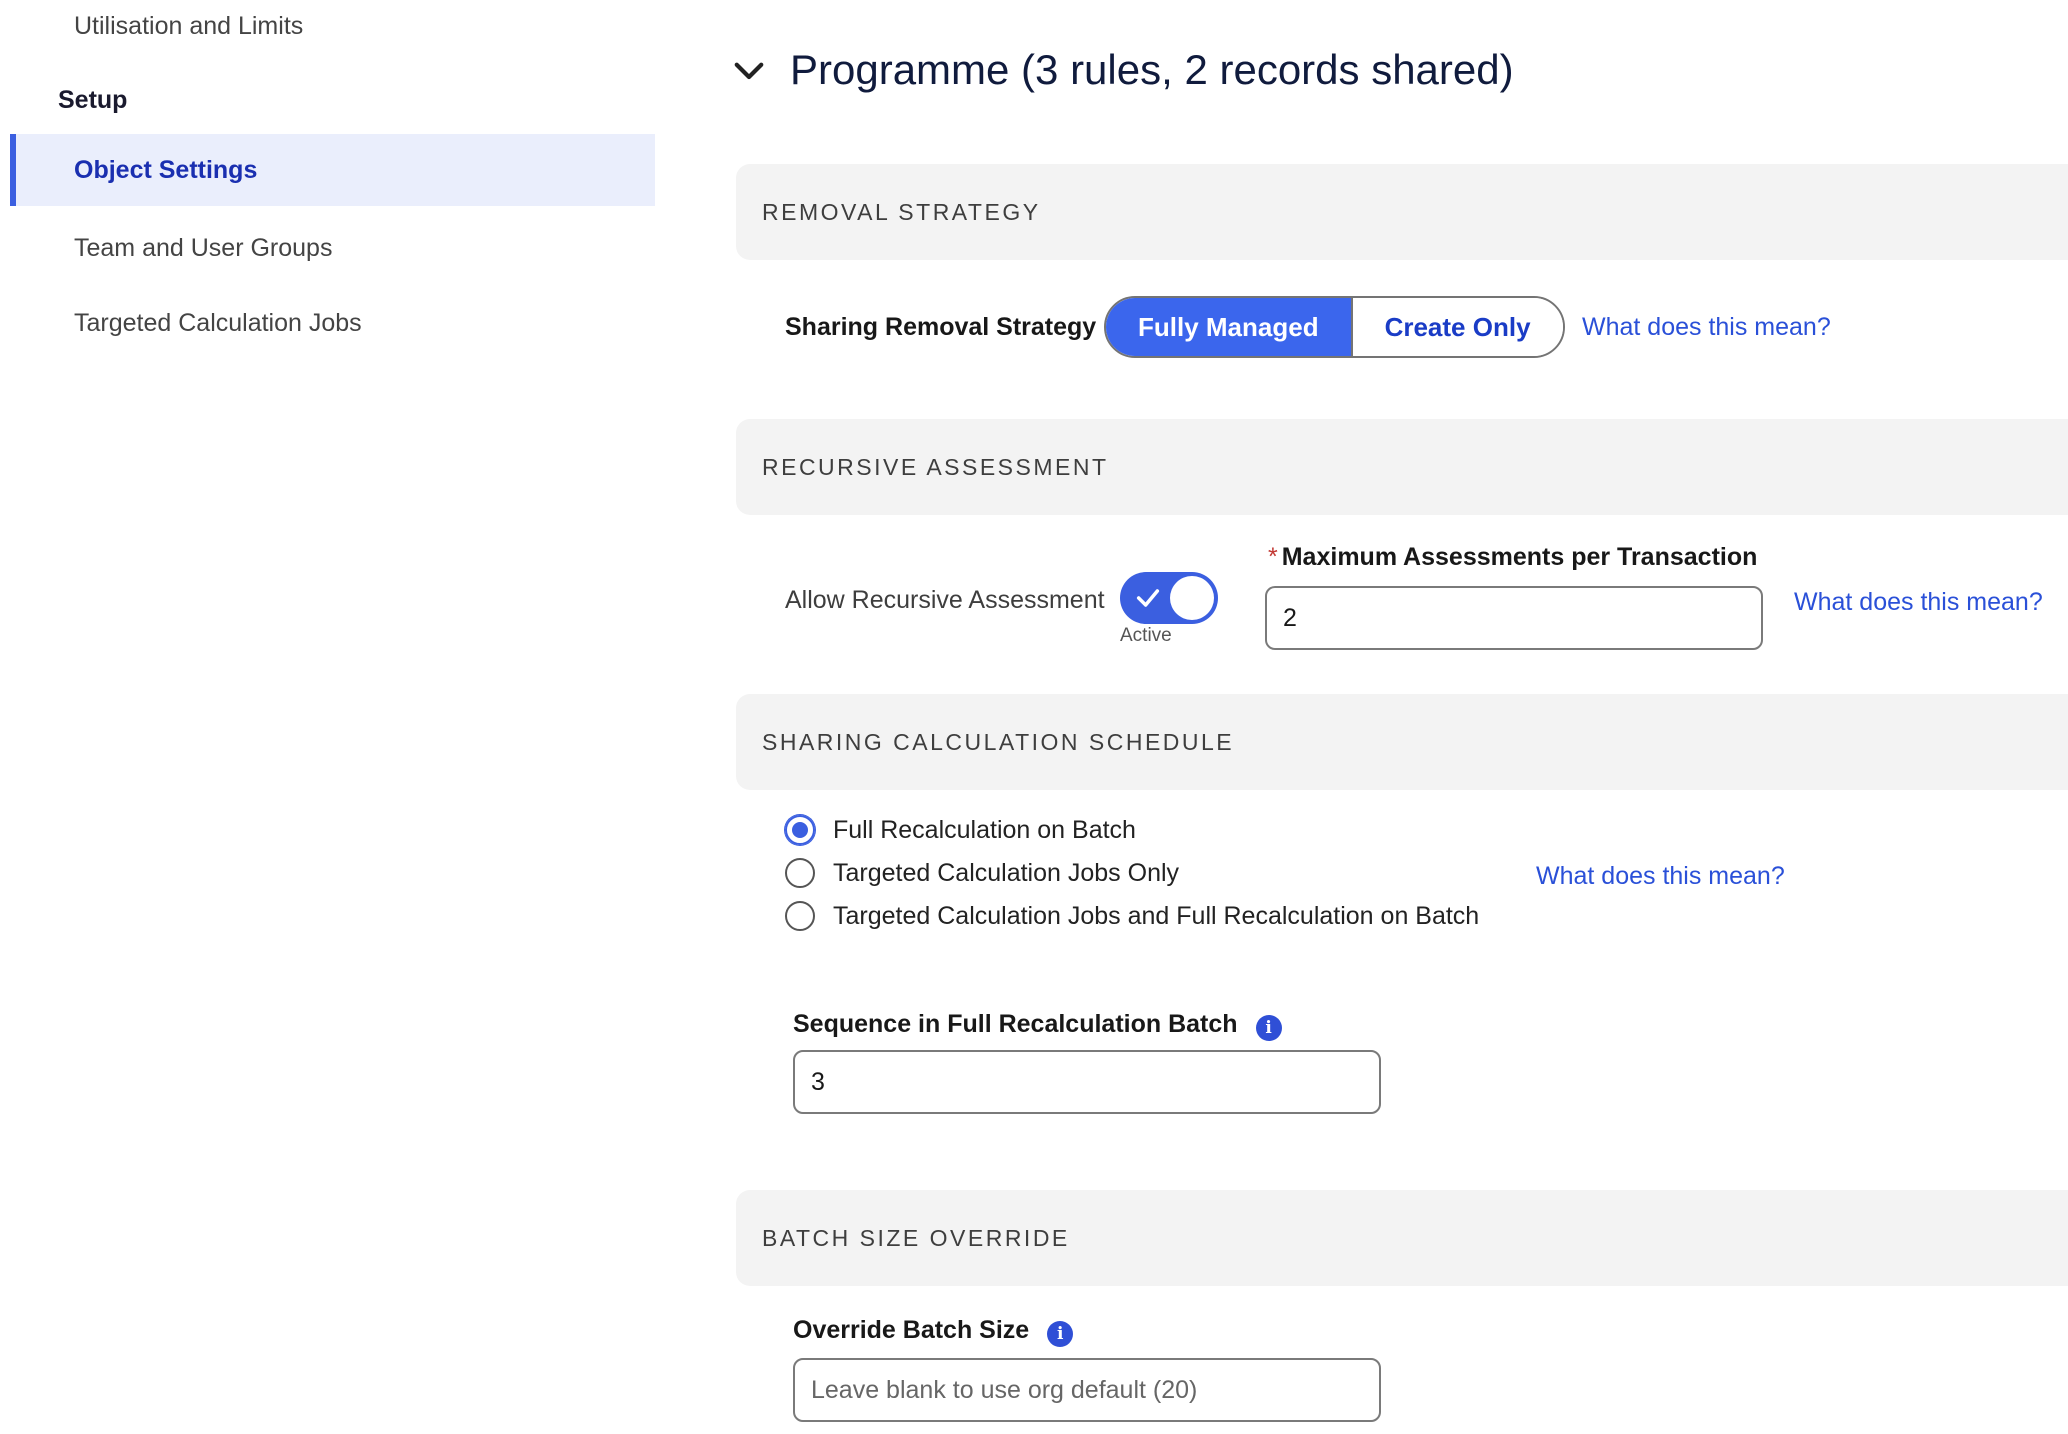 The width and height of the screenshot is (2068, 1434). What do you see at coordinates (1402, 212) in the screenshot?
I see `removal-strategy-heading: REMOVAL STRATEGY` at bounding box center [1402, 212].